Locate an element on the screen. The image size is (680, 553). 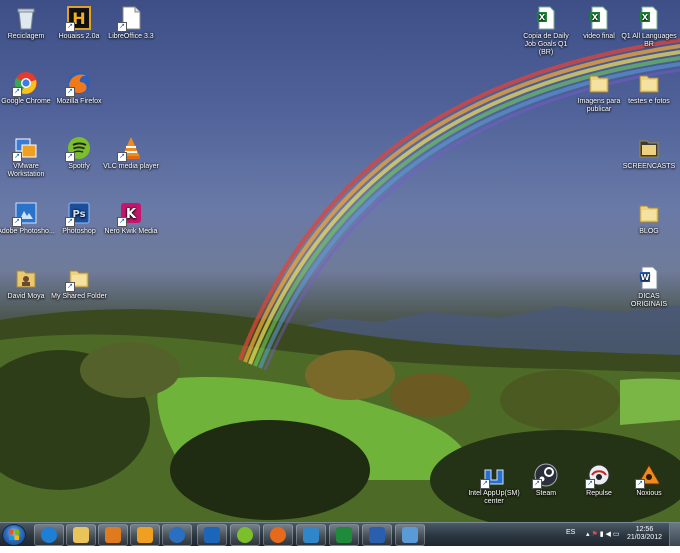
repulse-icon: ↗ is located at coordinates (598, 475).